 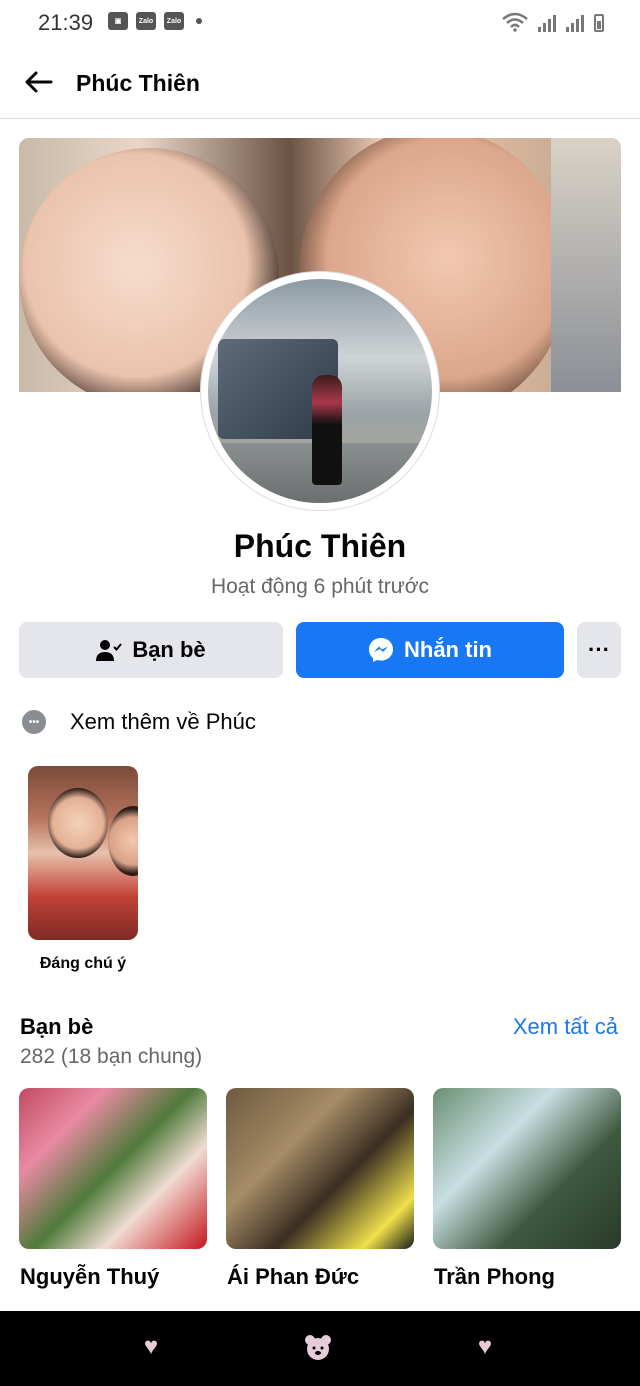 I want to click on person-check-icon, so click(x=109, y=650).